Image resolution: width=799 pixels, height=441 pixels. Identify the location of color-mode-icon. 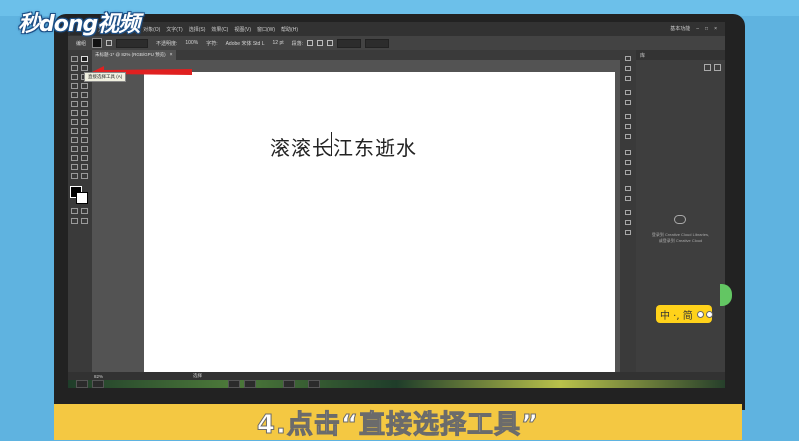
(74, 211).